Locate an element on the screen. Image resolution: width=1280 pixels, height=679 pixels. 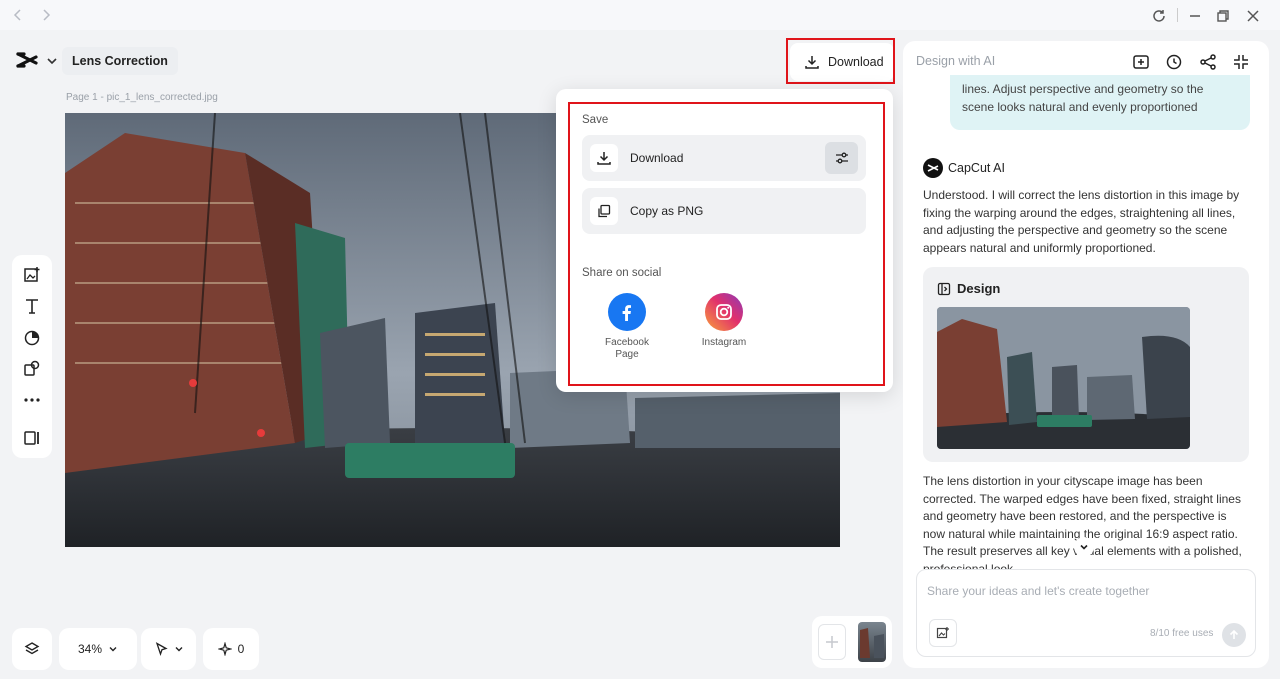
document-name: Lens Correction is located at coordinates (120, 61).